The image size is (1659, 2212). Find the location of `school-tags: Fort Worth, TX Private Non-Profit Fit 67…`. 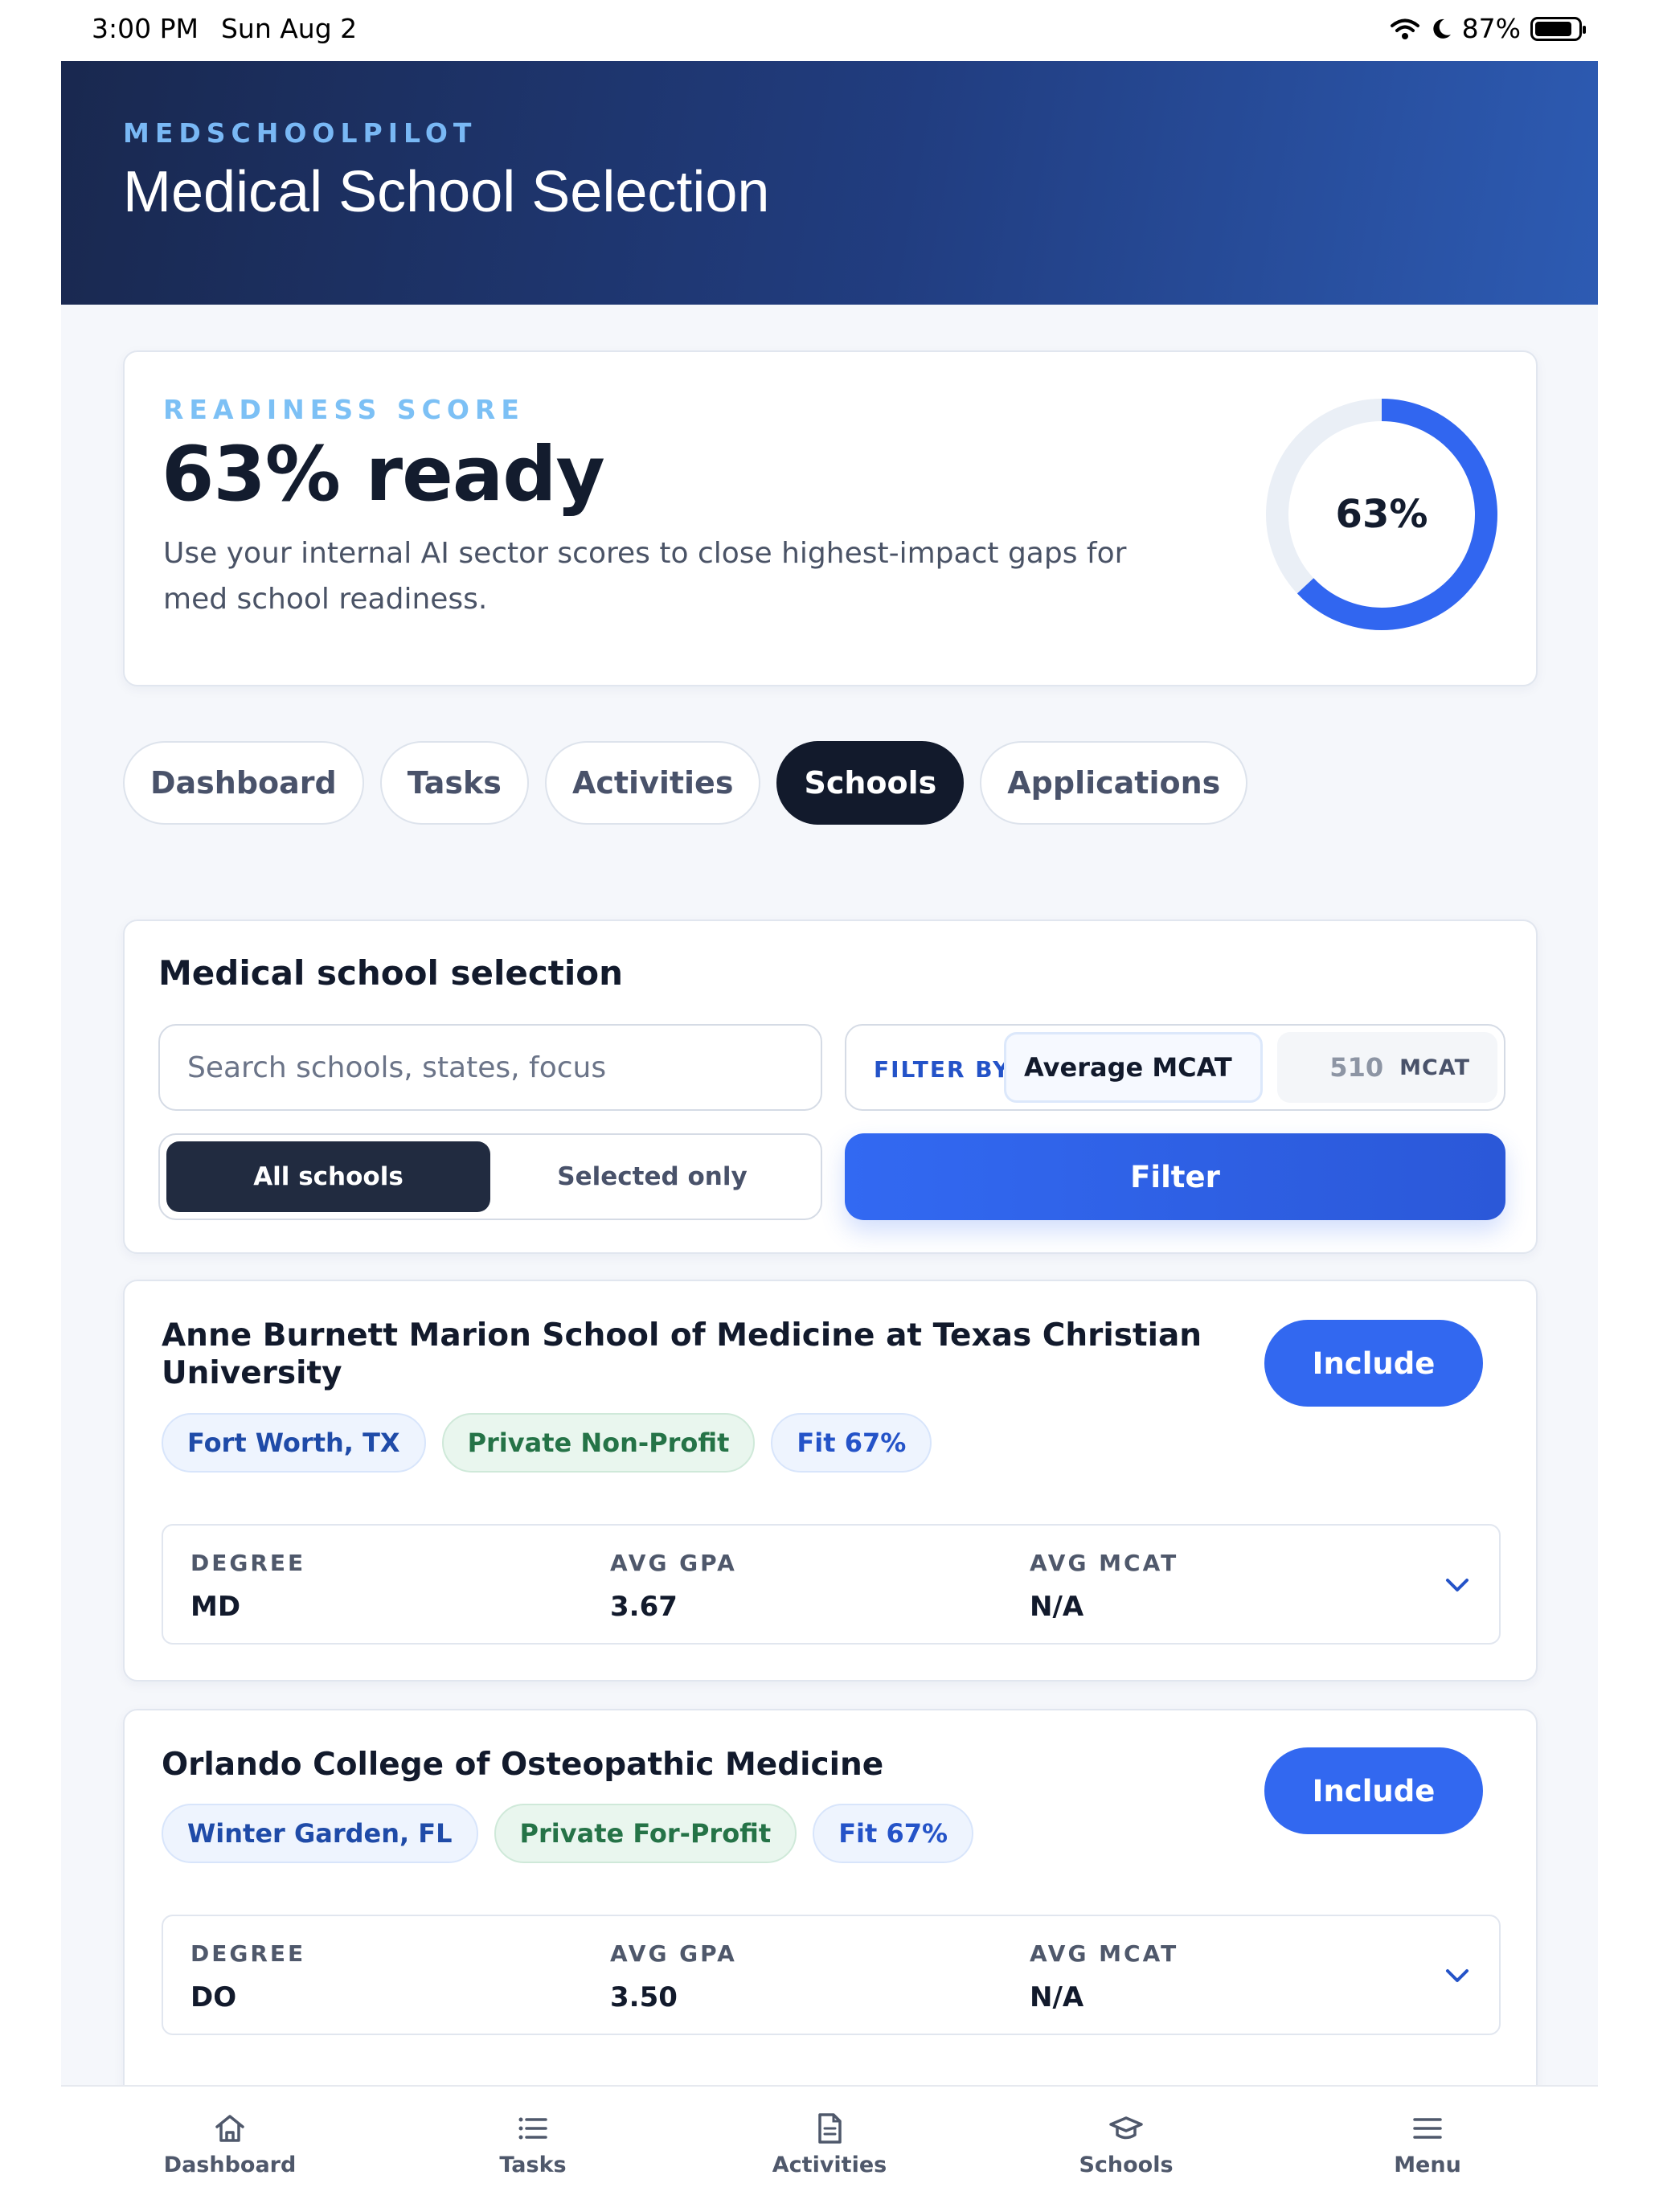

school-tags: Fort Worth, TX Private Non-Profit Fit 67… is located at coordinates (547, 1443).